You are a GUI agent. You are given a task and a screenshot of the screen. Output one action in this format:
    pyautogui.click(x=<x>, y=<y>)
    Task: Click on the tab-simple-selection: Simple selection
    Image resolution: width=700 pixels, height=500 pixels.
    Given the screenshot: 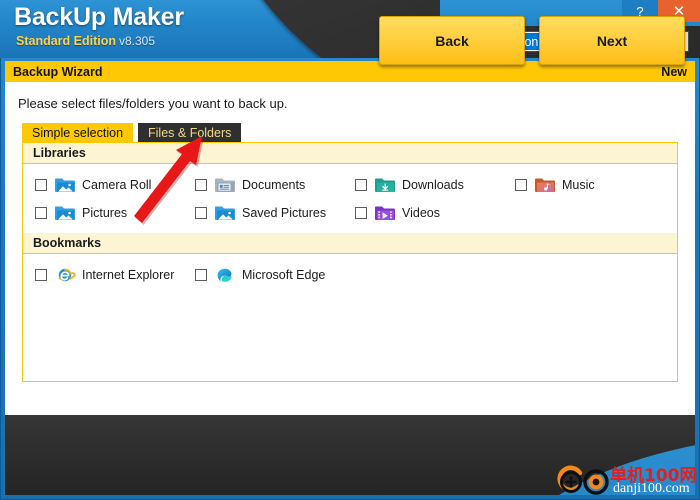 What is the action you would take?
    pyautogui.click(x=78, y=132)
    